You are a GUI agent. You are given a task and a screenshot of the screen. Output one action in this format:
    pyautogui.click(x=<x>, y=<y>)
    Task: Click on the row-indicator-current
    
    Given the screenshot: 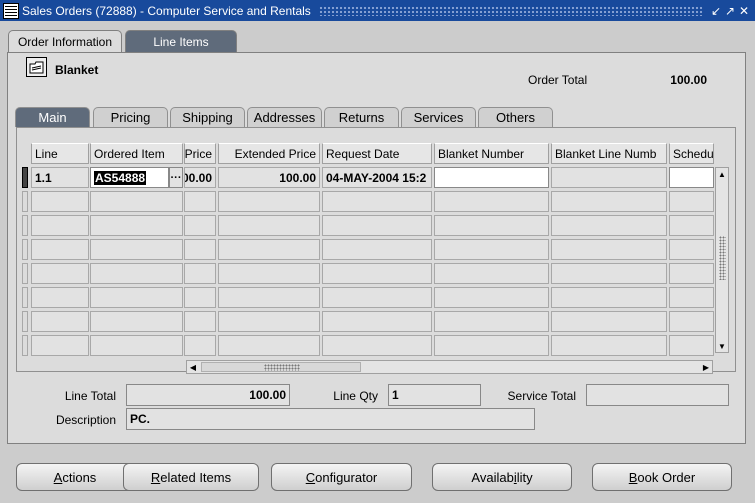 What is the action you would take?
    pyautogui.click(x=25, y=177)
    